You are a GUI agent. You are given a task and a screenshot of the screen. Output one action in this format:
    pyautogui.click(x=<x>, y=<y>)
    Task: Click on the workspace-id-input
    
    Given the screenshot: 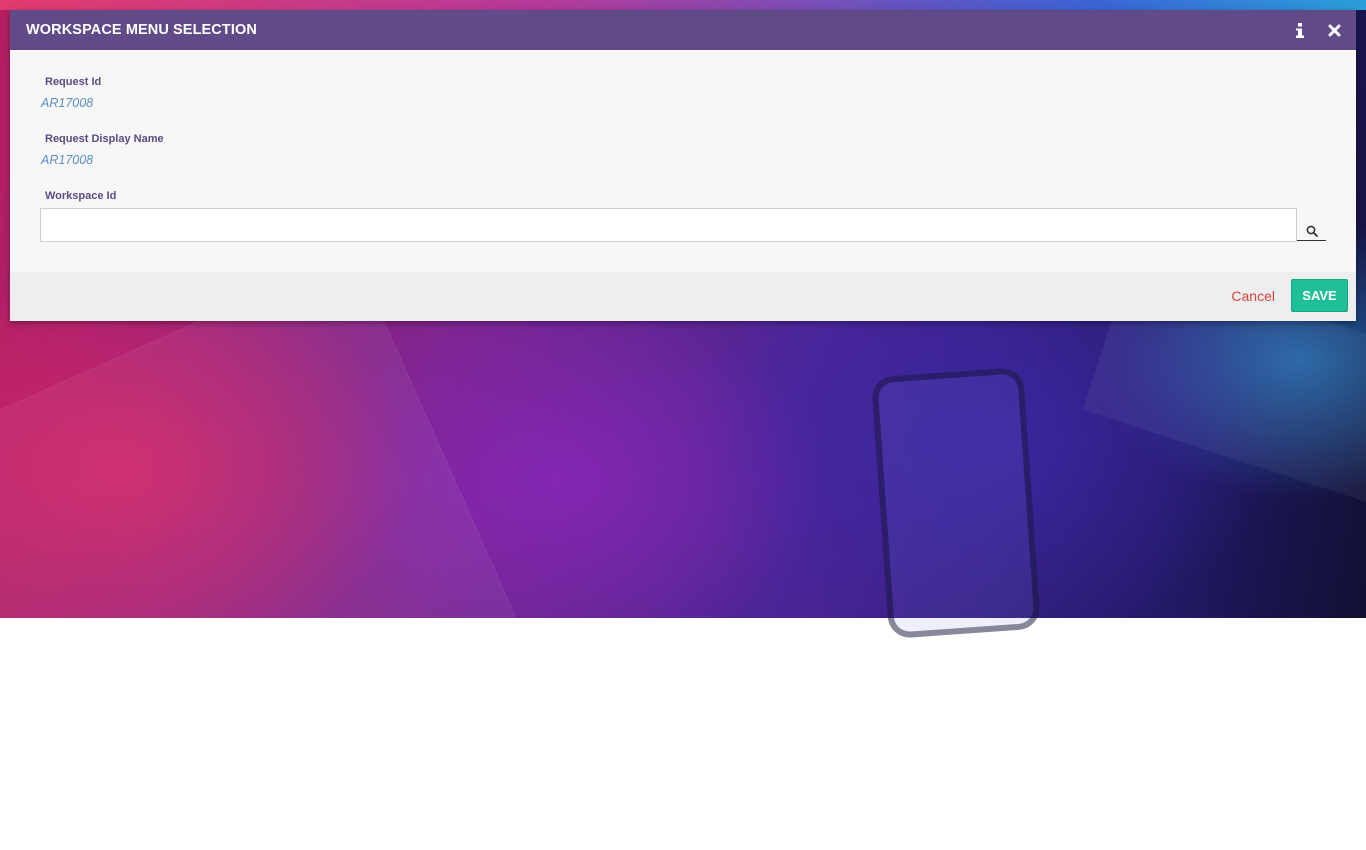 What is the action you would take?
    pyautogui.click(x=668, y=225)
    